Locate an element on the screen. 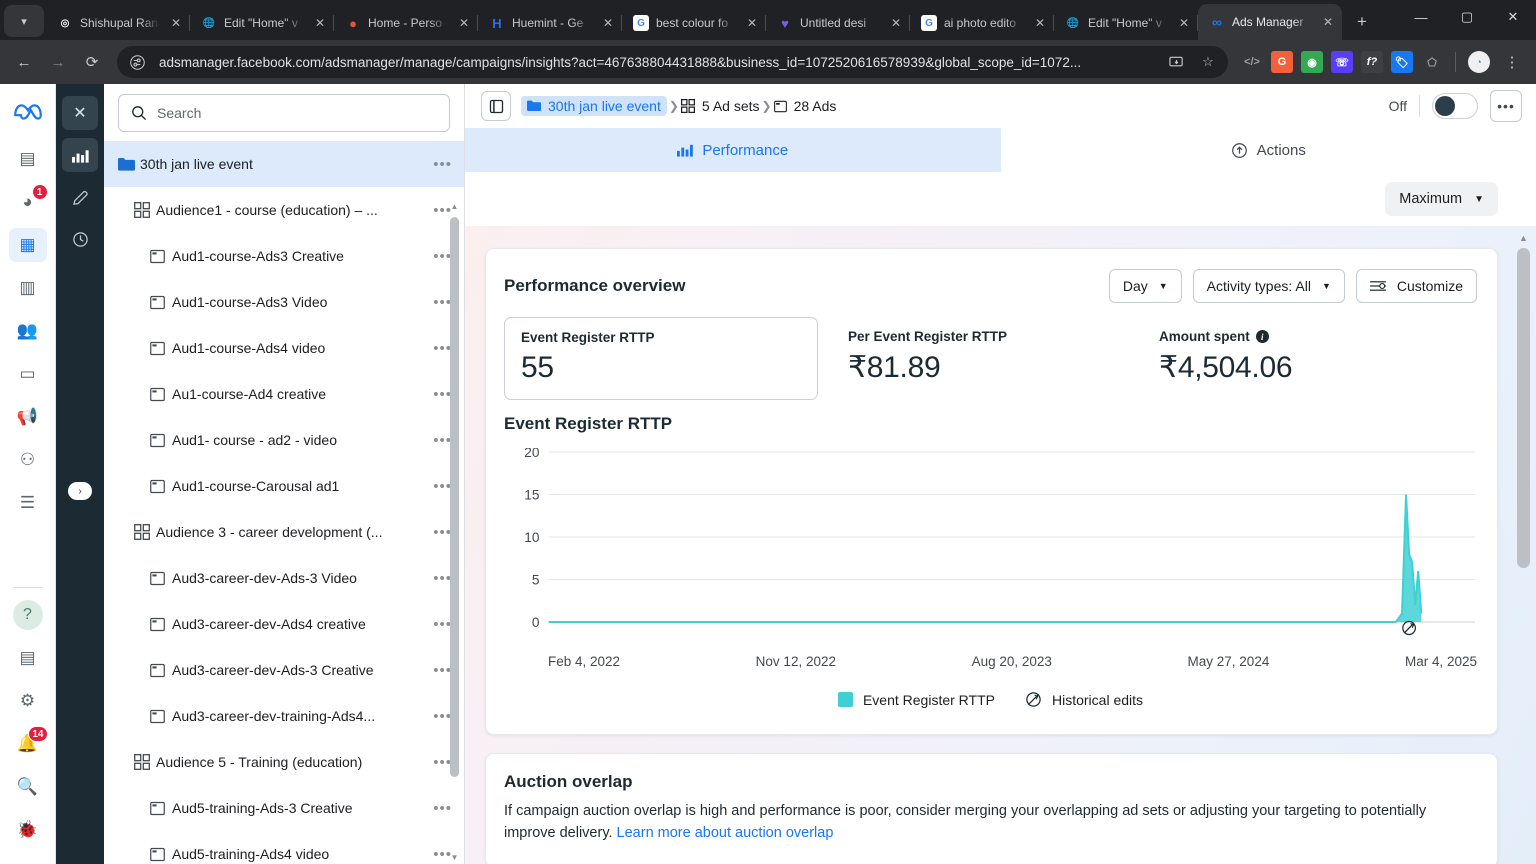  auction-overlap-link: Learn more about auction overlap is located at coordinates (725, 833).